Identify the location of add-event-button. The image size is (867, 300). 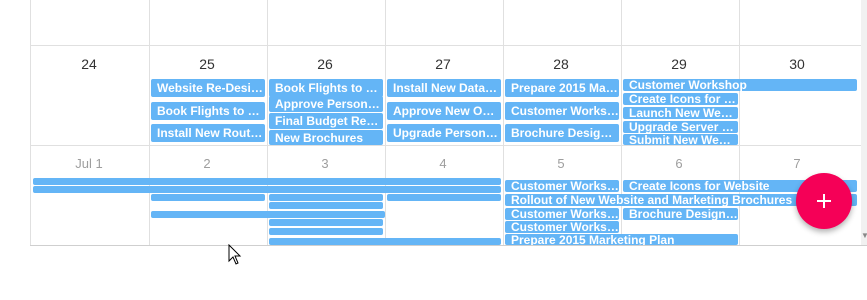
(824, 201).